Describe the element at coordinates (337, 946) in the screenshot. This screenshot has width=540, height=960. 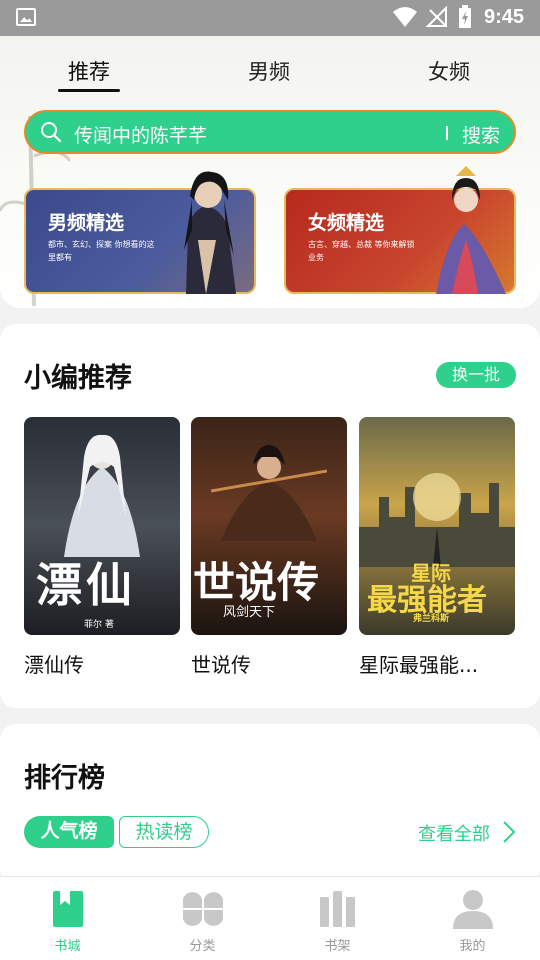
I see `nav-label: 书架` at that location.